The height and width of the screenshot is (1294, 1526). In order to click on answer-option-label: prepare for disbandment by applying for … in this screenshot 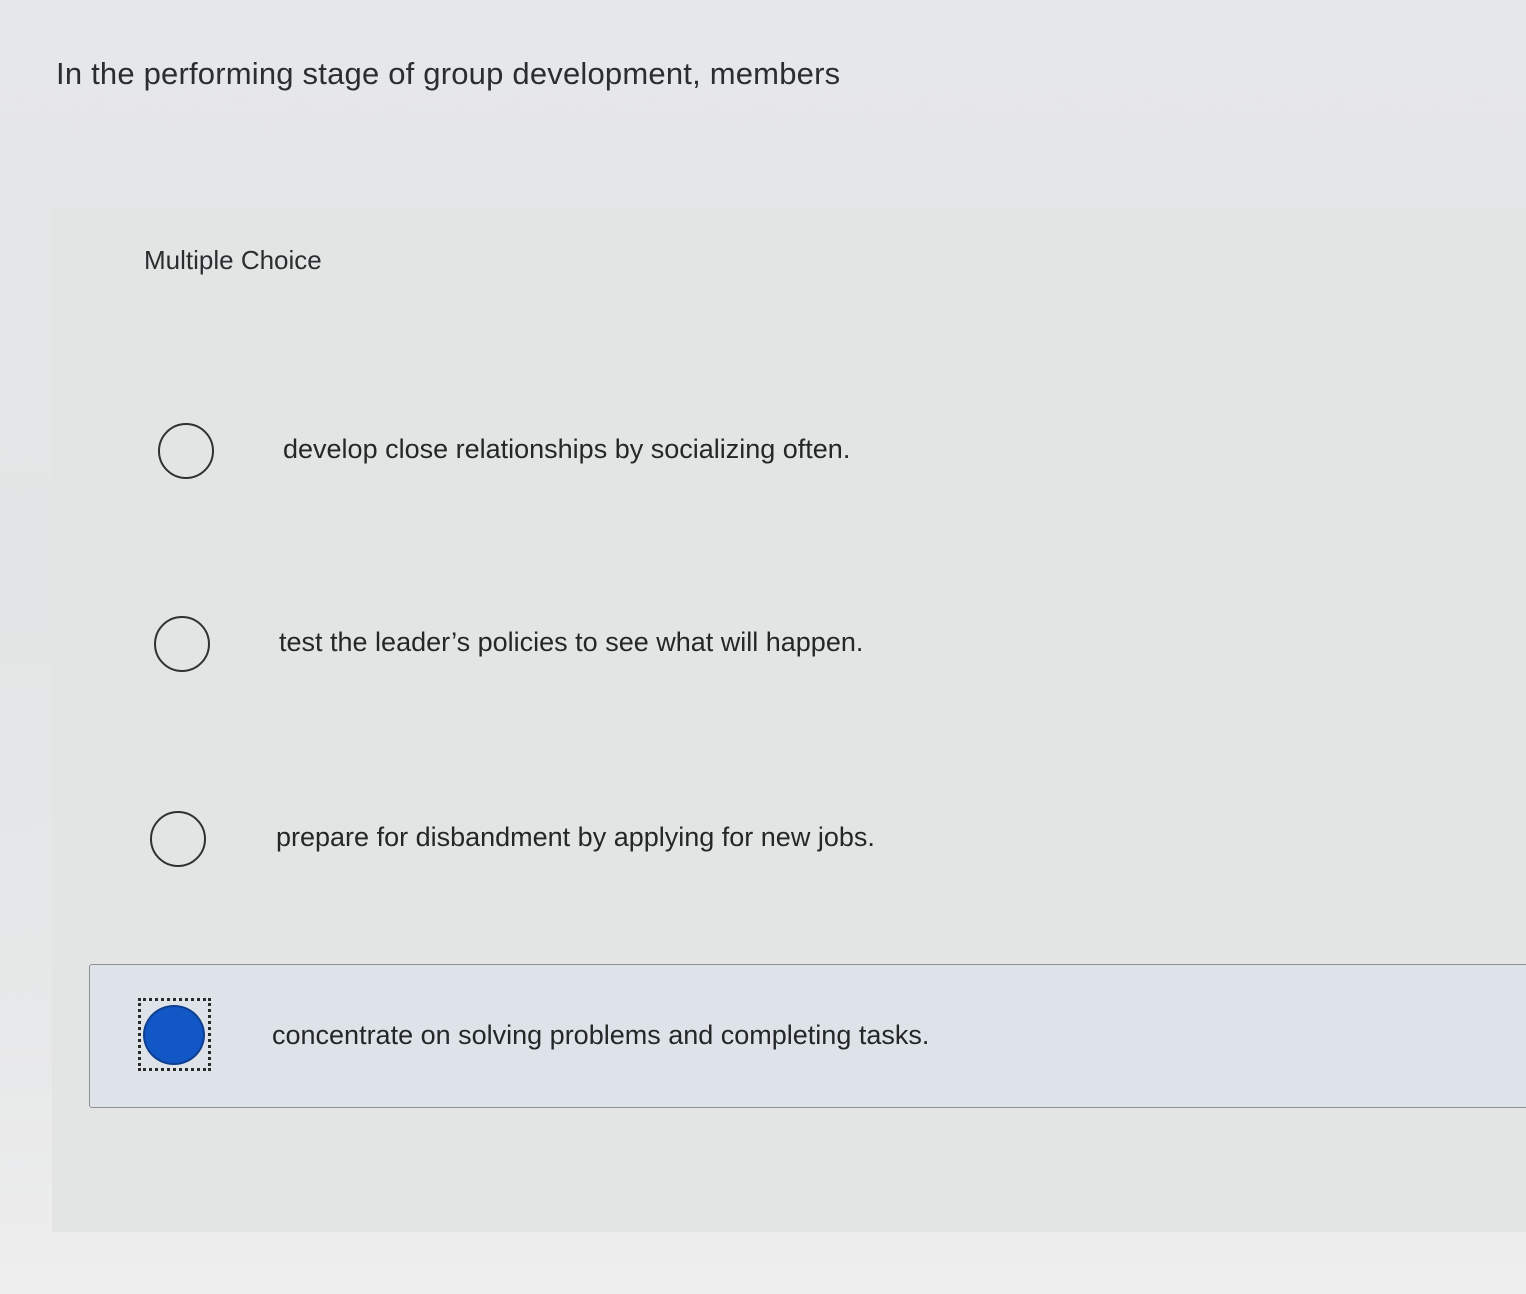, I will do `click(575, 837)`.